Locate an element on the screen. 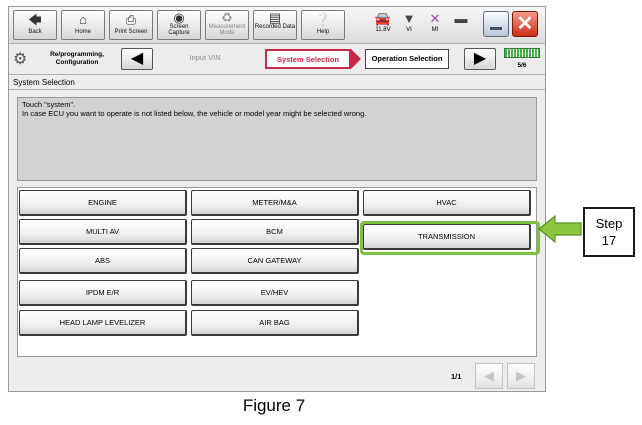 The width and height of the screenshot is (642, 425). back-button: 🡄 Back is located at coordinates (35, 25).